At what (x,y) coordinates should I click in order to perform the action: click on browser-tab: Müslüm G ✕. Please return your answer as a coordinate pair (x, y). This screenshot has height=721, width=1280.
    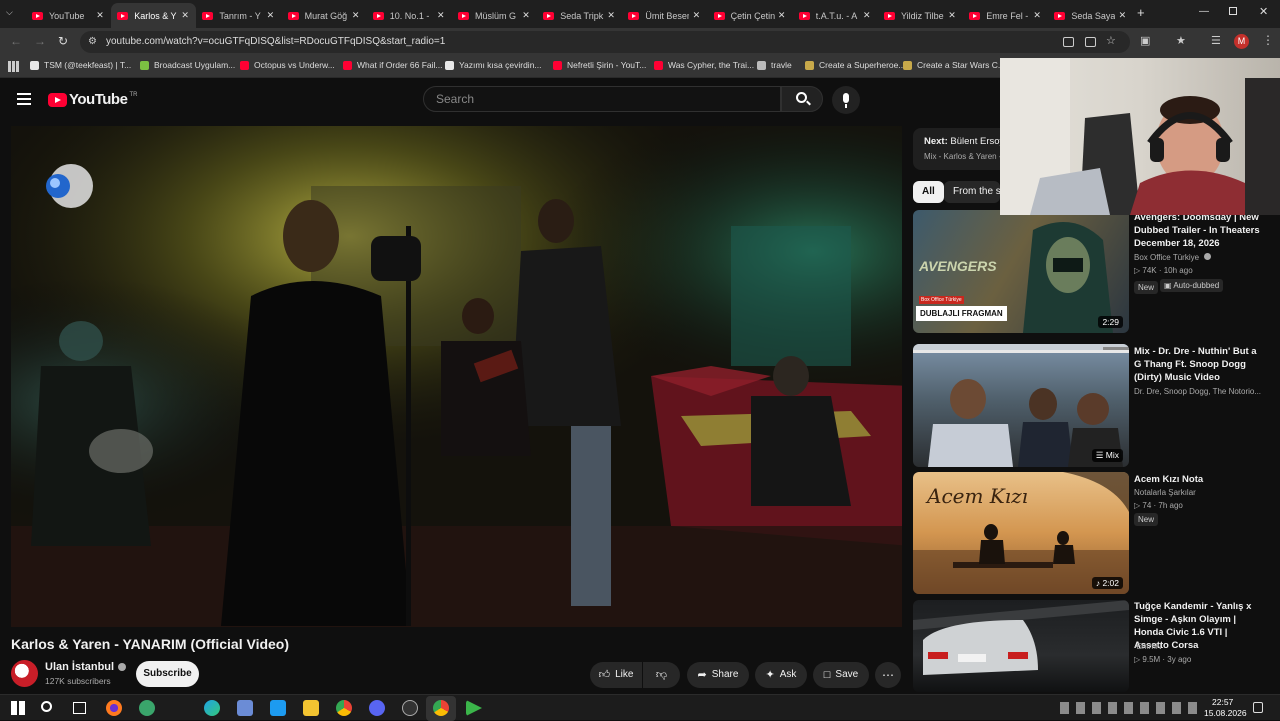
    Looking at the image, I should click on (494, 15).